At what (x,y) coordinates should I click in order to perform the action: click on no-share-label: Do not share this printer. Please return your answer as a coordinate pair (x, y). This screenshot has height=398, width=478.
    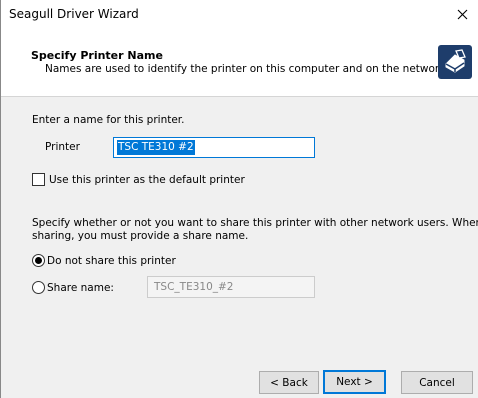
    Looking at the image, I should click on (111, 261).